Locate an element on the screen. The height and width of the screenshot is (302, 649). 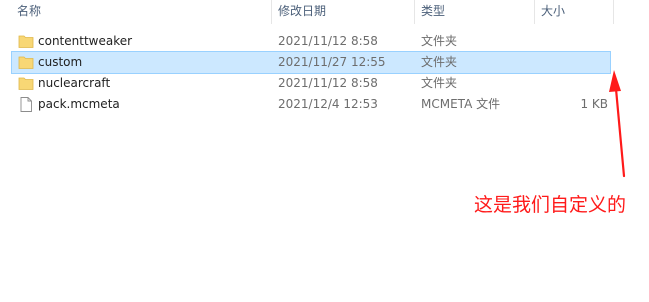
file-date: 2021/11/27 12:55 is located at coordinates (332, 62).